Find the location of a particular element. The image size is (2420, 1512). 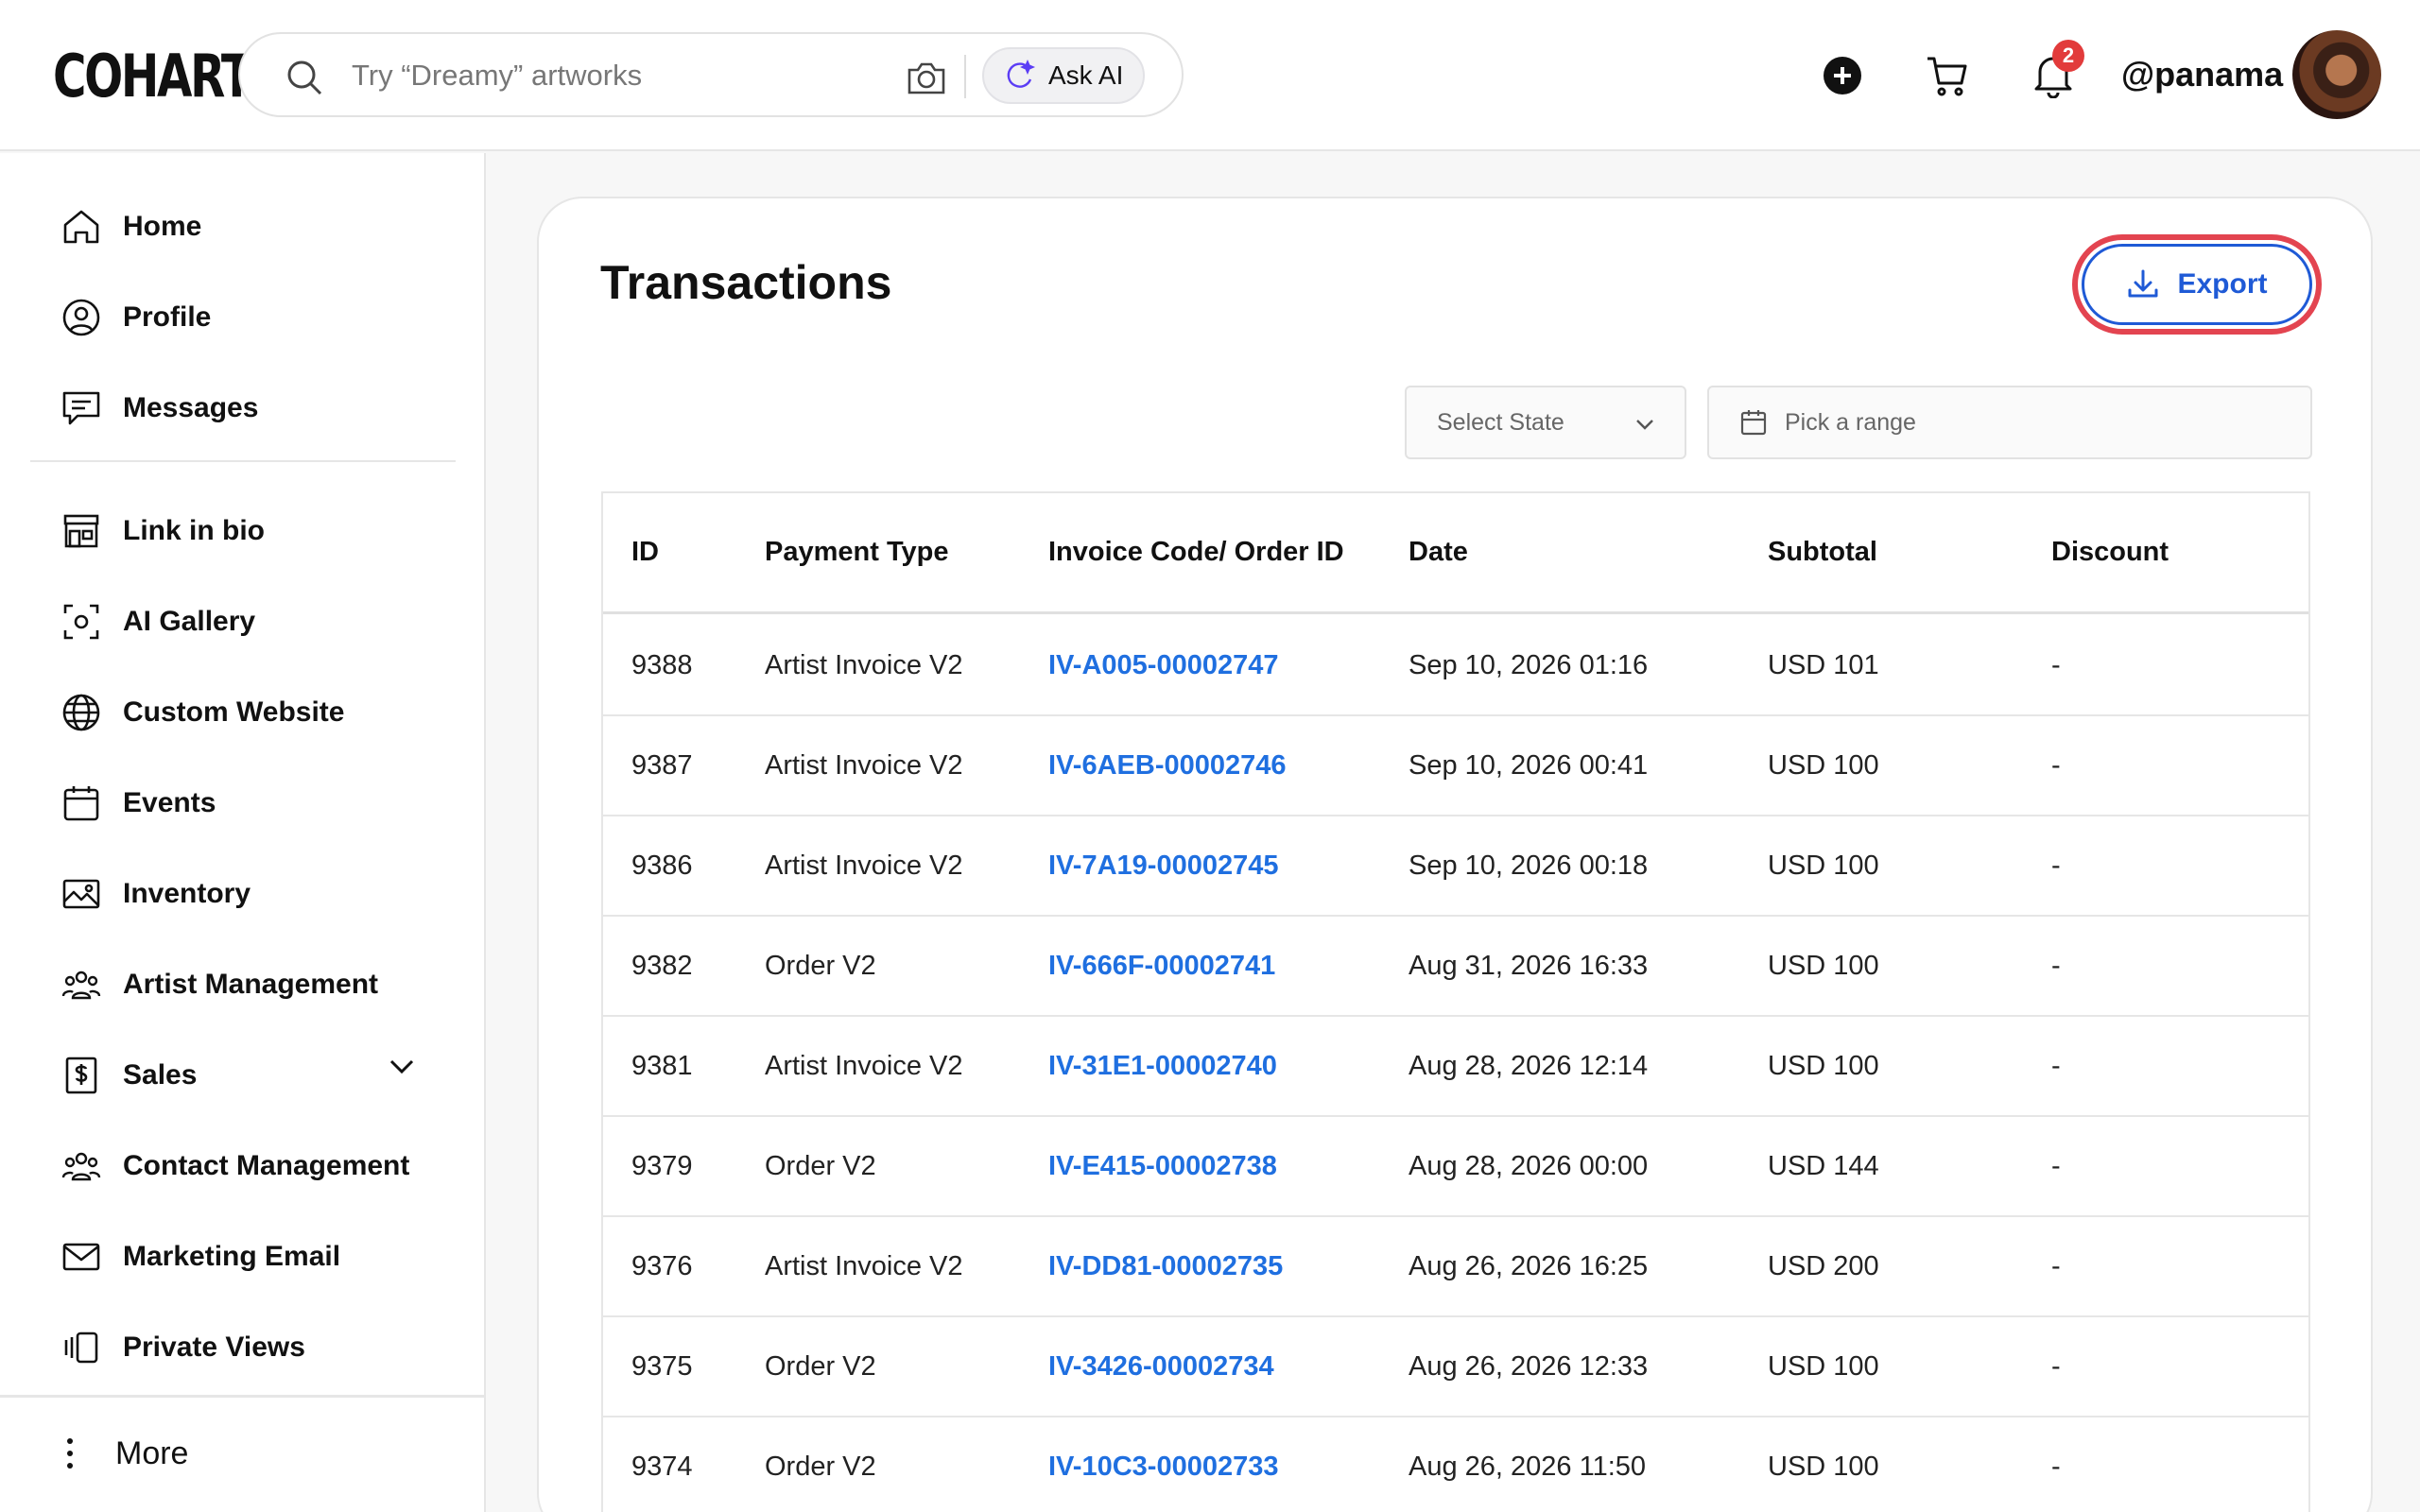

cell-id: 9382 is located at coordinates (662, 966).